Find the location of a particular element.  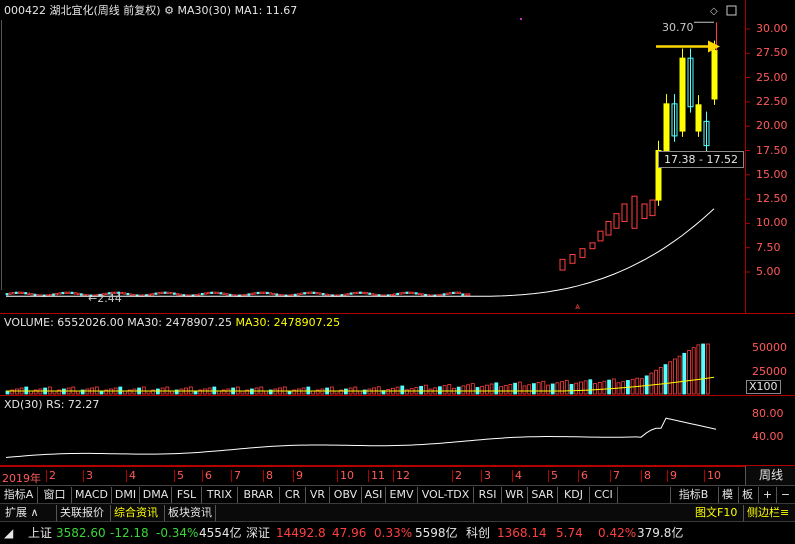

indicator-tab-sar: SAR is located at coordinates (543, 495).